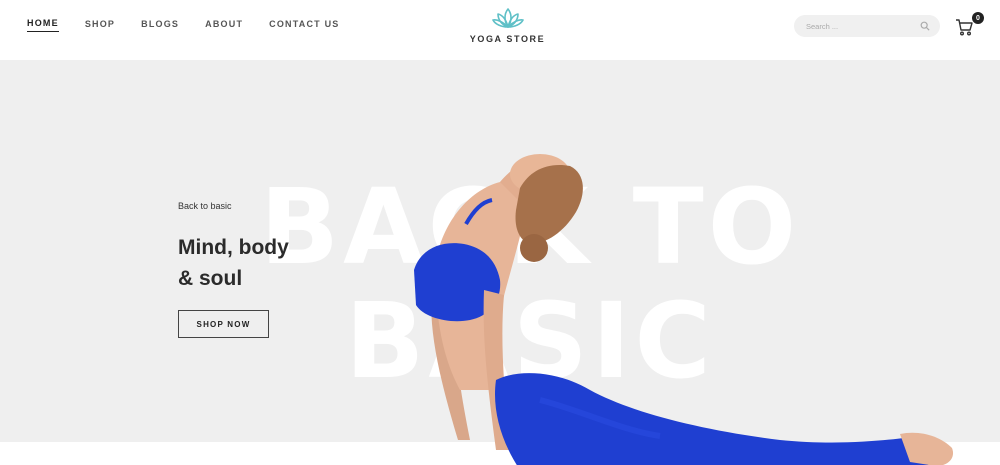 Image resolution: width=1000 pixels, height=465 pixels. What do you see at coordinates (205, 206) in the screenshot?
I see `hero-subtitle: Back to basic` at bounding box center [205, 206].